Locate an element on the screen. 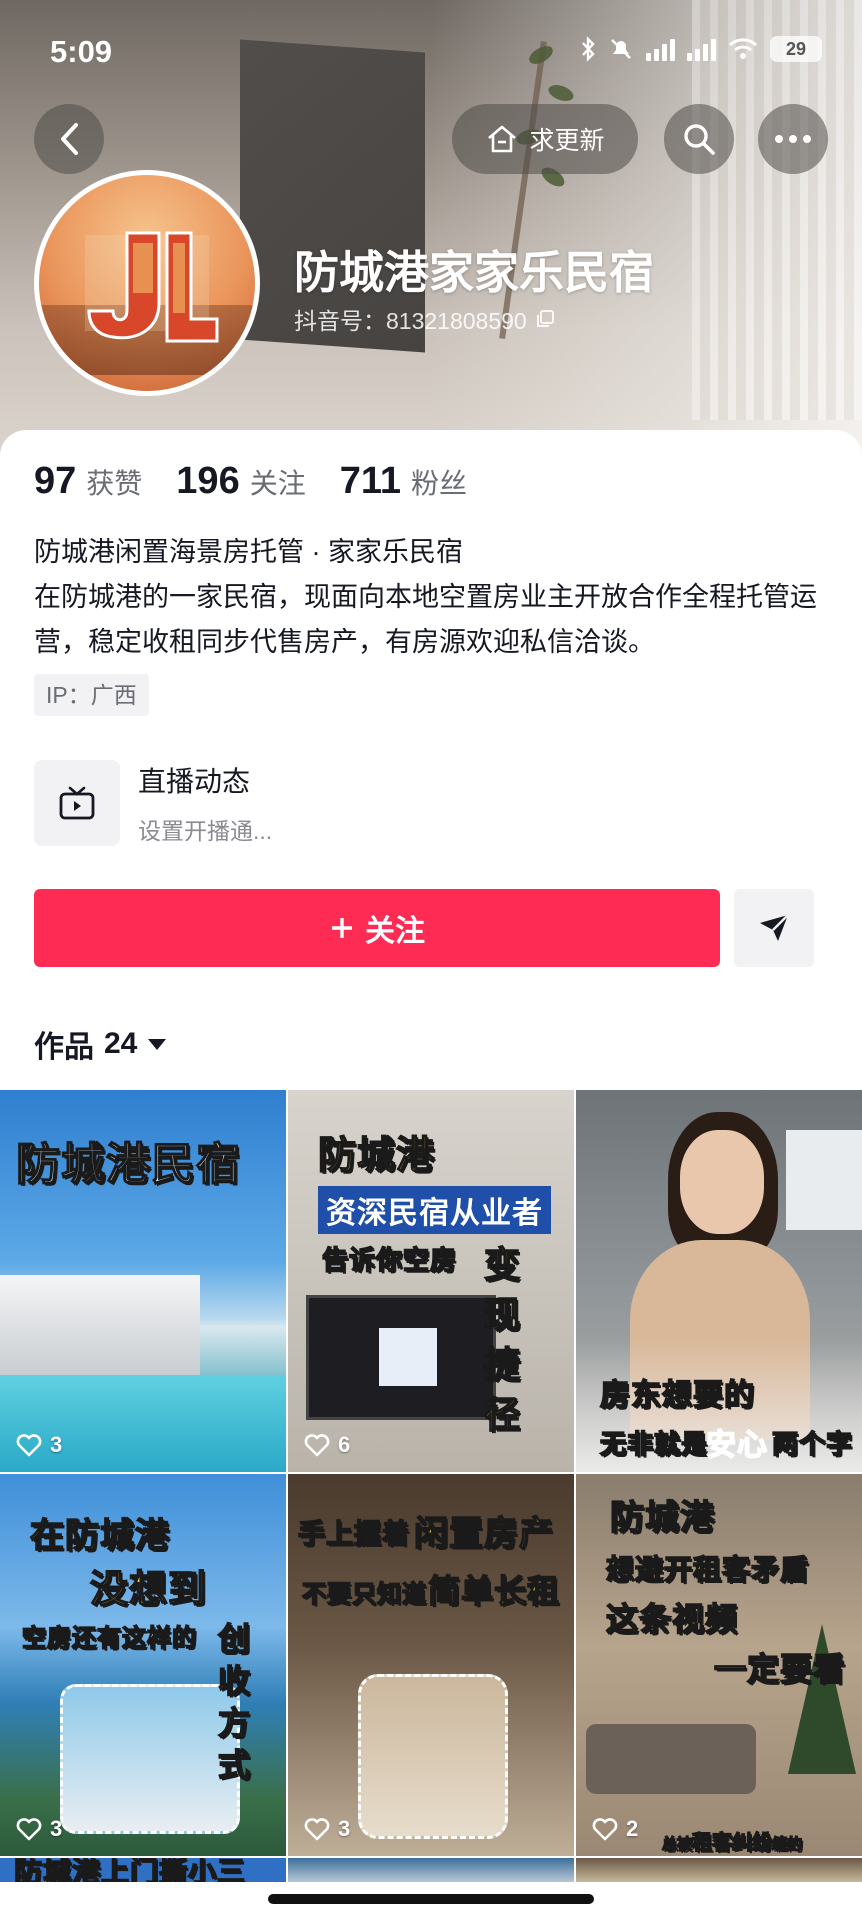 This screenshot has height=1920, width=862. avatar is located at coordinates (147, 283).